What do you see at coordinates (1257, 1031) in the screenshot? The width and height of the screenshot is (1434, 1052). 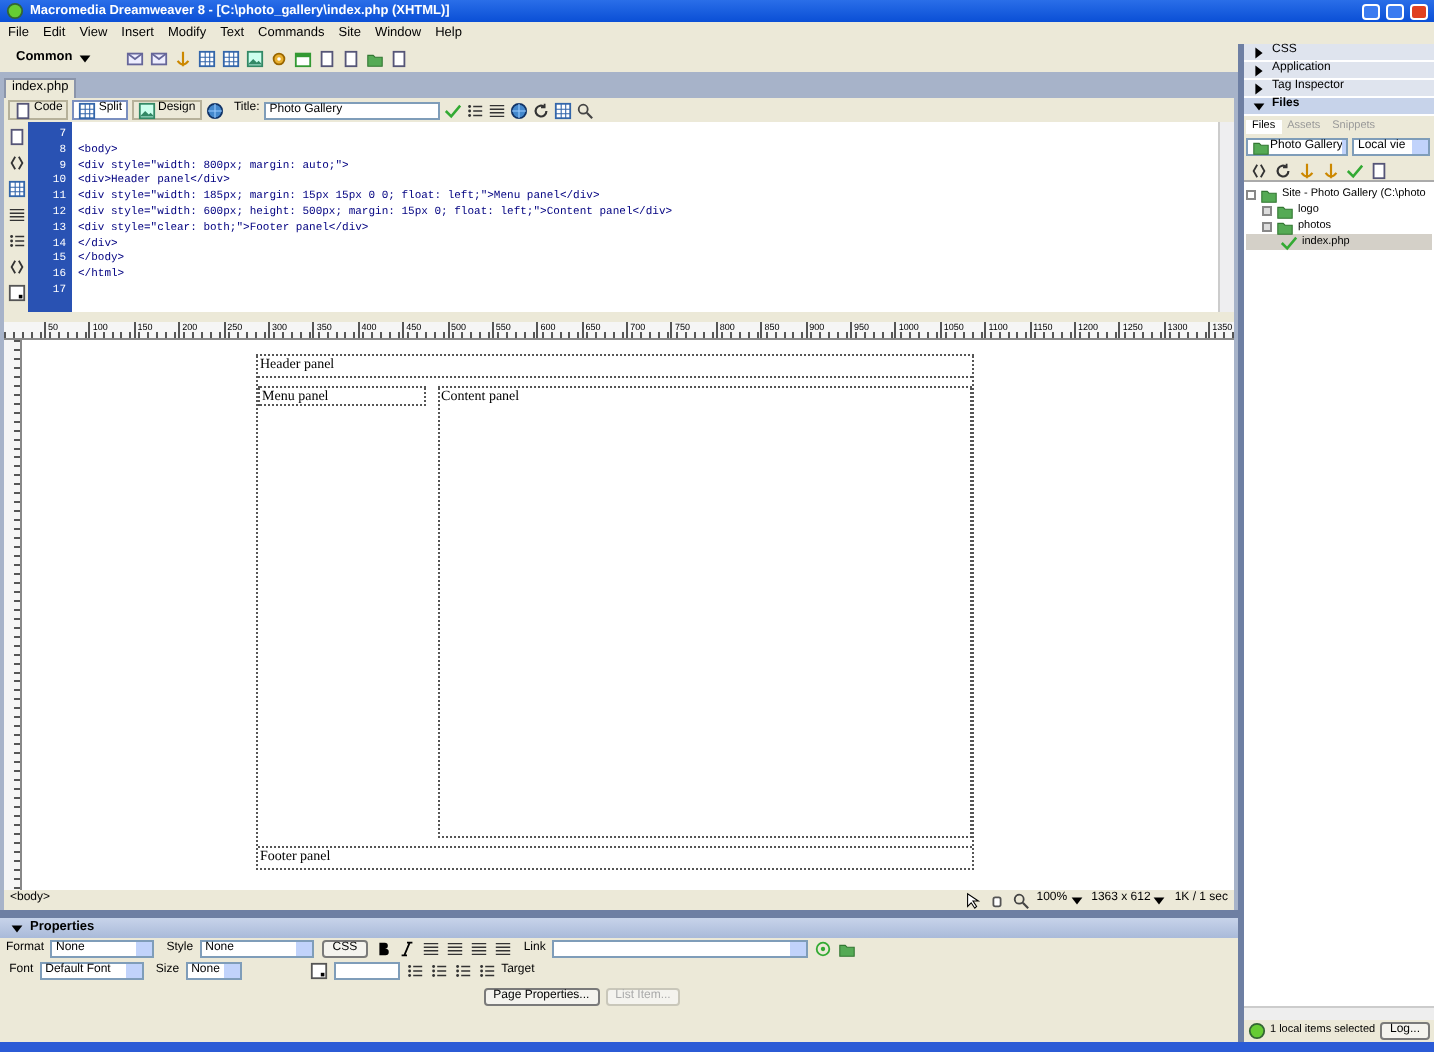 I see `status-icon` at bounding box center [1257, 1031].